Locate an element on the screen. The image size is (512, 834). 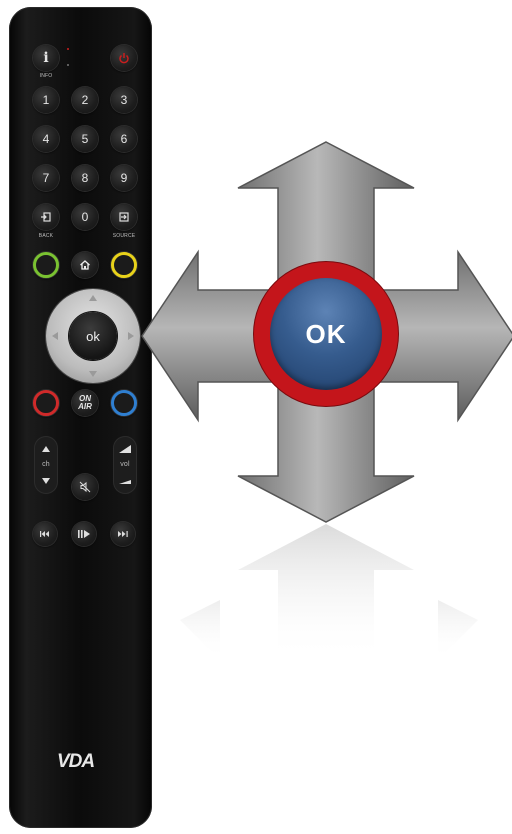
digit-7-label: 7 is located at coordinates (46, 178).